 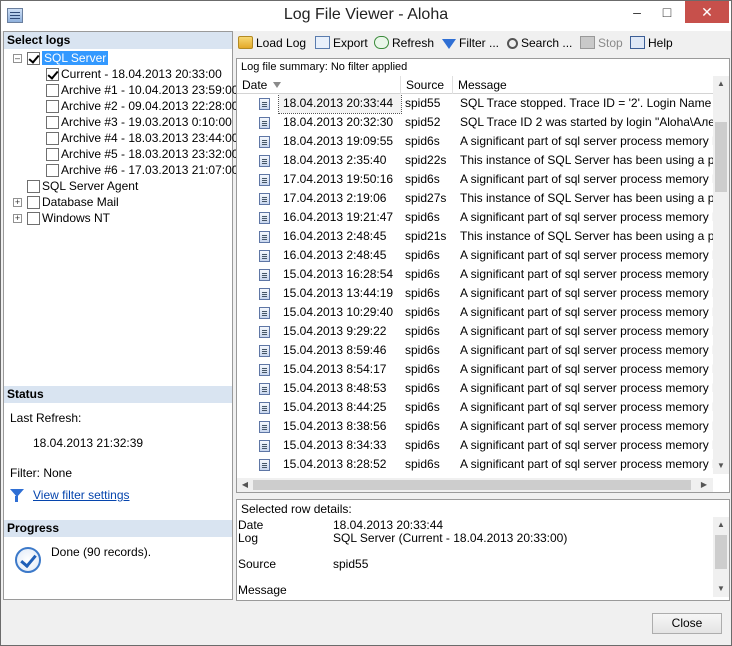 What do you see at coordinates (33, 218) in the screenshot?
I see `windows-nt-checkbox` at bounding box center [33, 218].